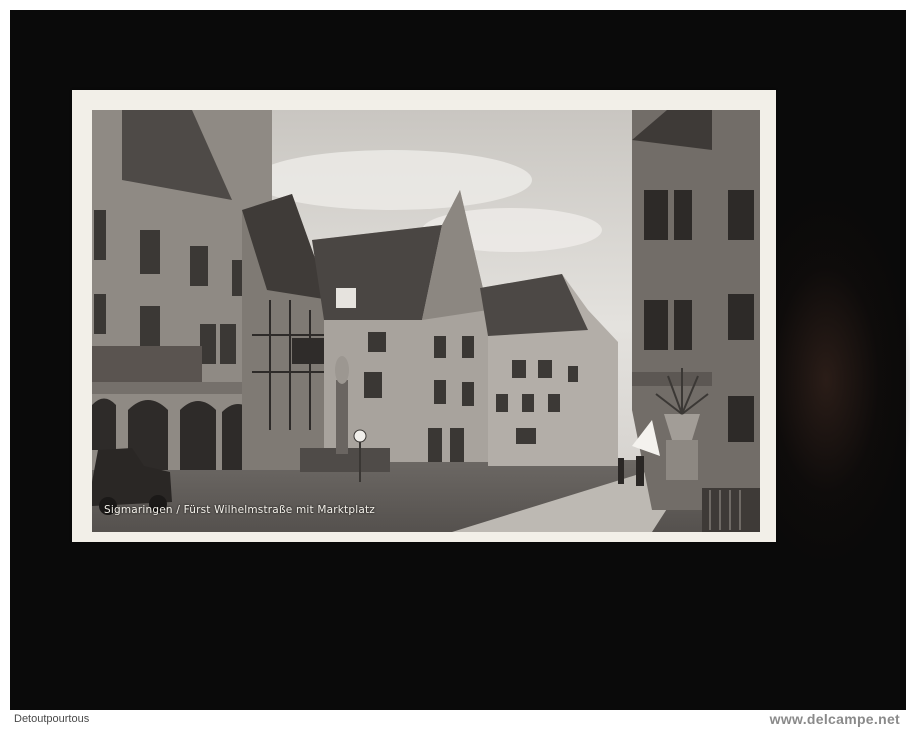 The image size is (916, 730). Describe the element at coordinates (51, 719) in the screenshot. I see `seller-name: Detoutpourtous` at that location.